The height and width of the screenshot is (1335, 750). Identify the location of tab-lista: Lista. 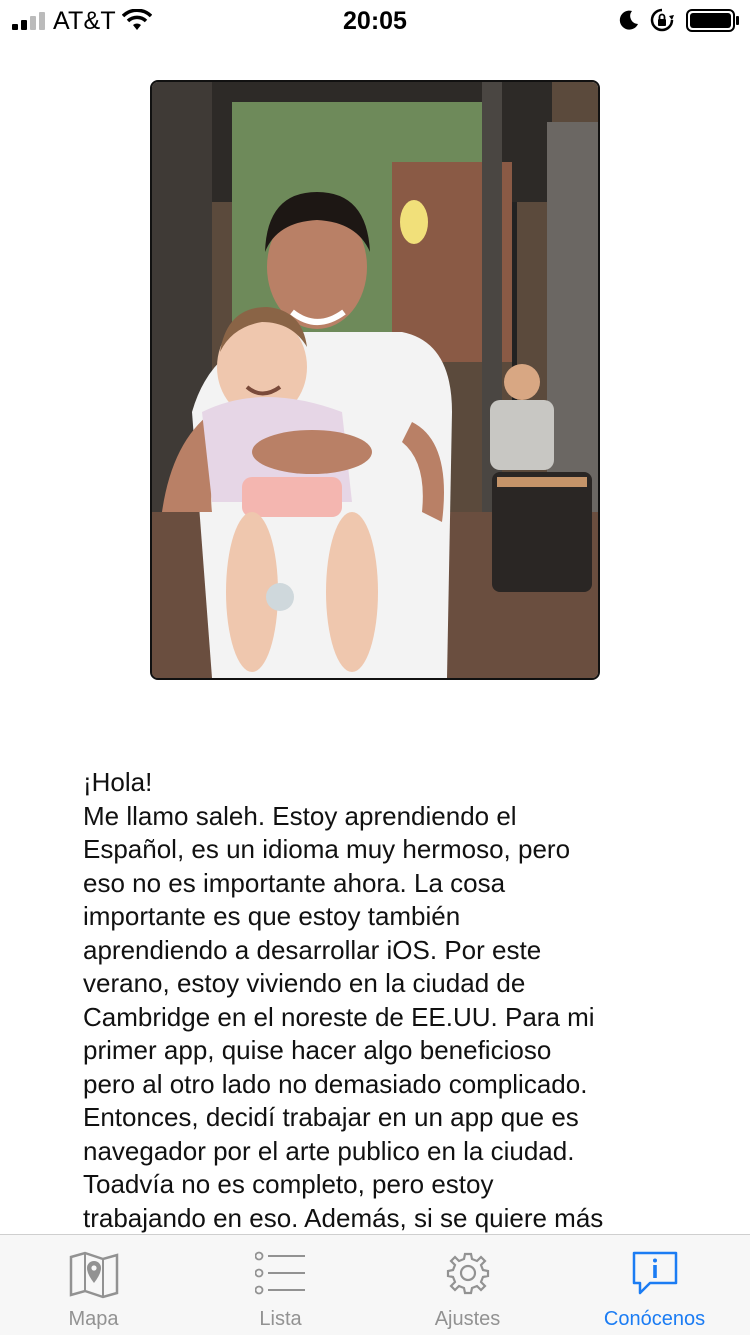
(280, 1285).